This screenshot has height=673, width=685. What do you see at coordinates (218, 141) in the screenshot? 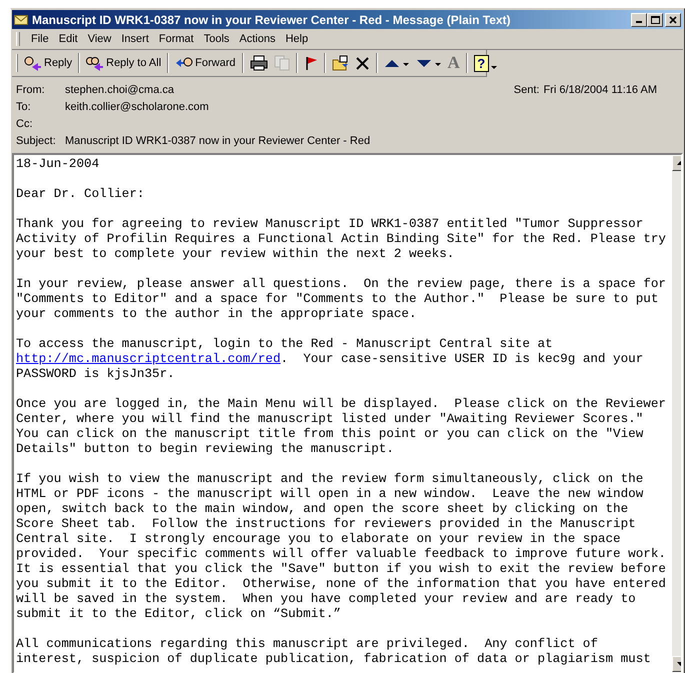
I see `field-value: Manuscript ID WRK1-0387 now in your Reviewer Center - Red` at bounding box center [218, 141].